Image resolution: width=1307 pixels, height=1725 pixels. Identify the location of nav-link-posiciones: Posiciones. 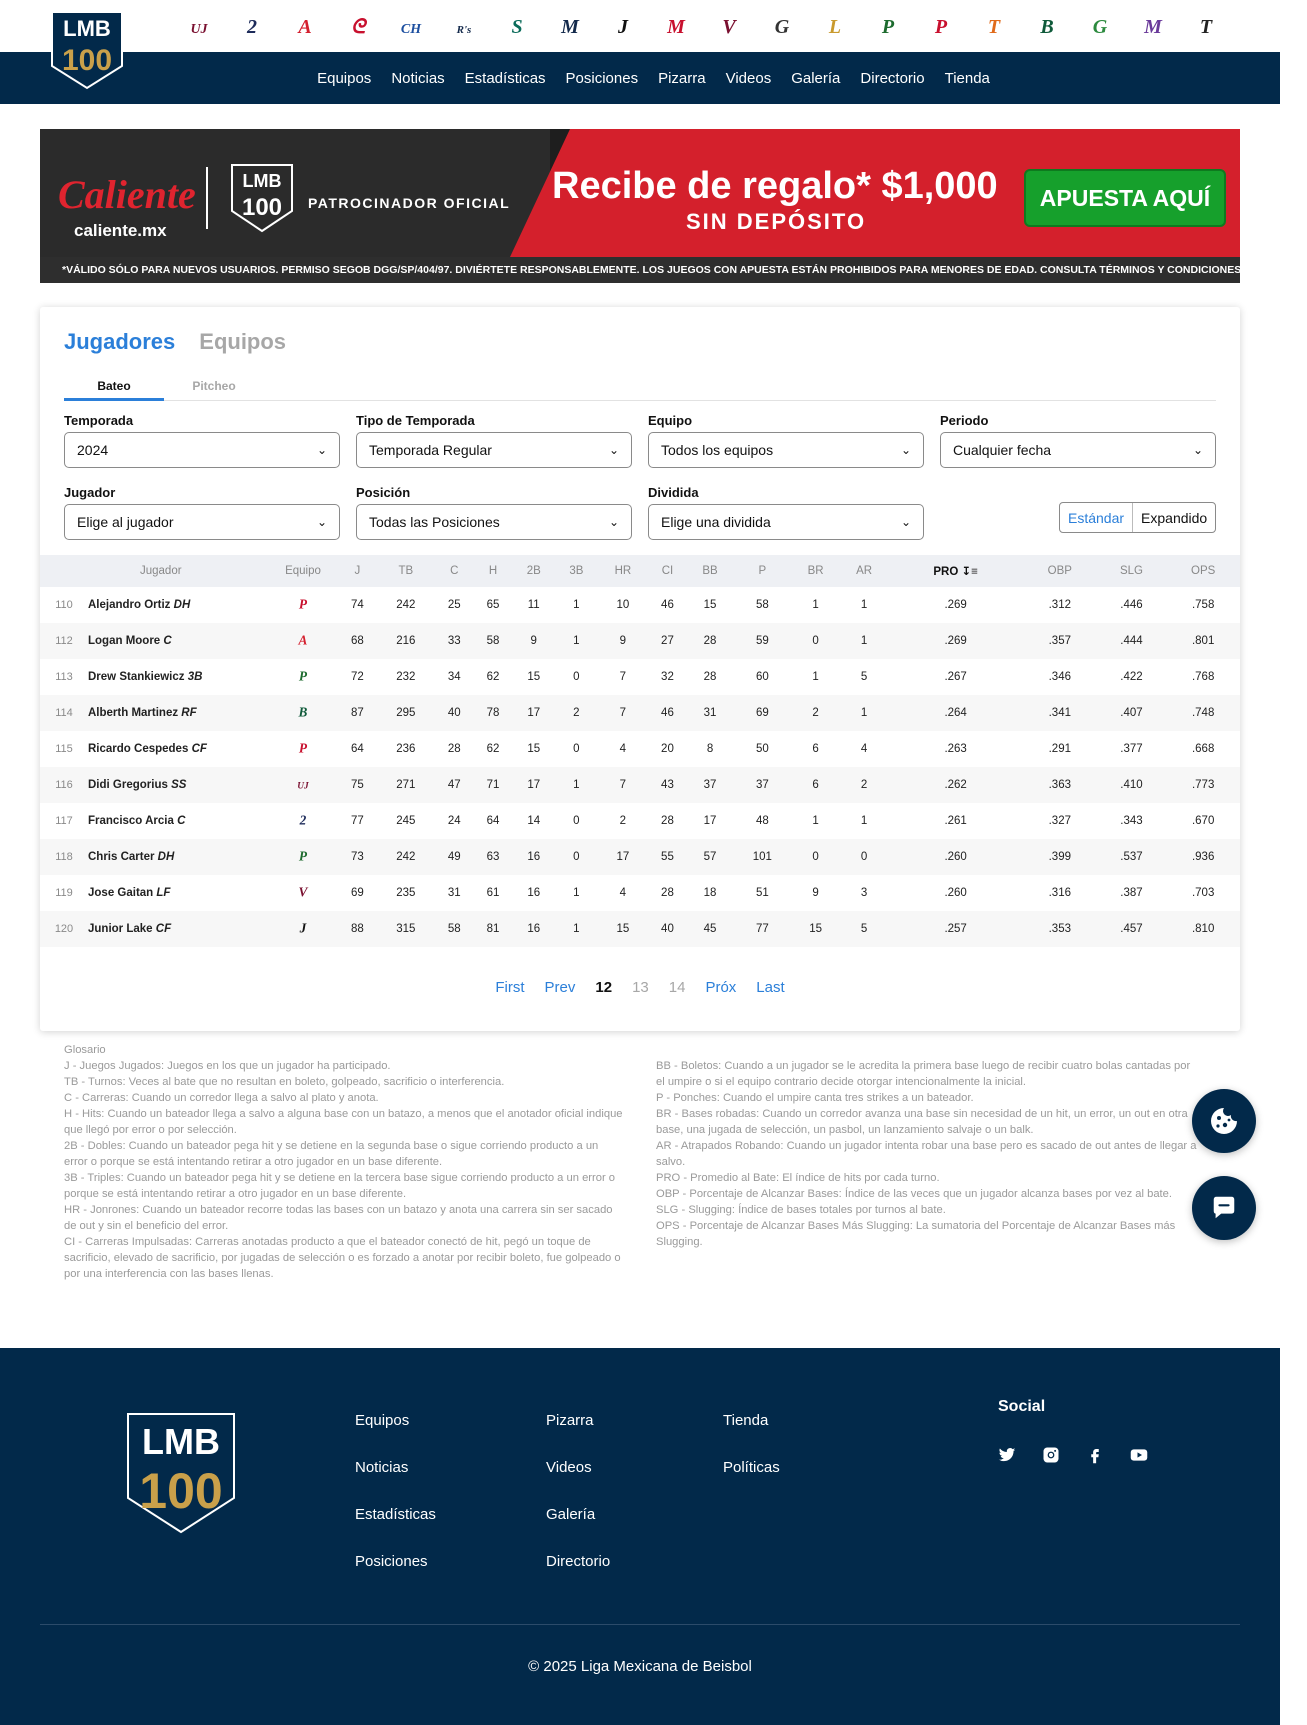
(602, 78).